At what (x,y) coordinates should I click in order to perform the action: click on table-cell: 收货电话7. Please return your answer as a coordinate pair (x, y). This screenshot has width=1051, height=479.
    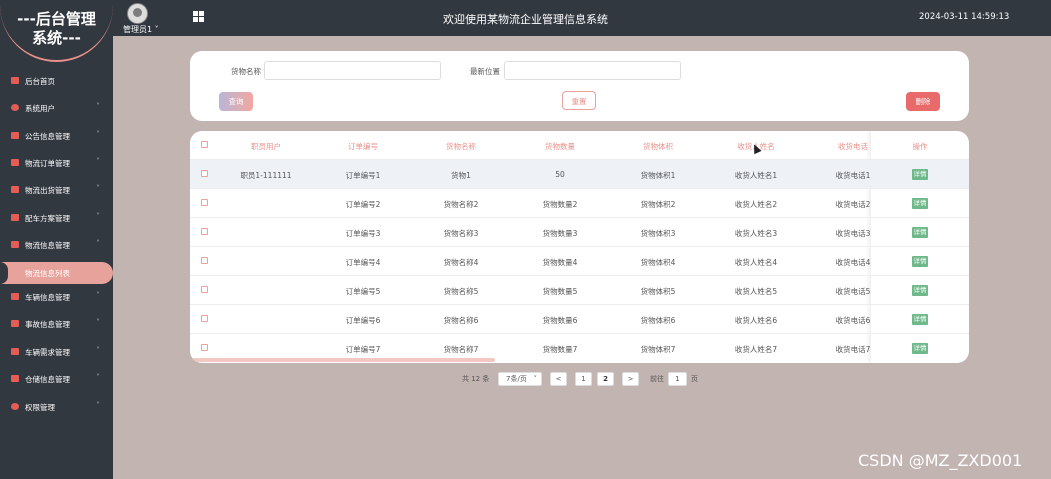
    Looking at the image, I should click on (853, 349).